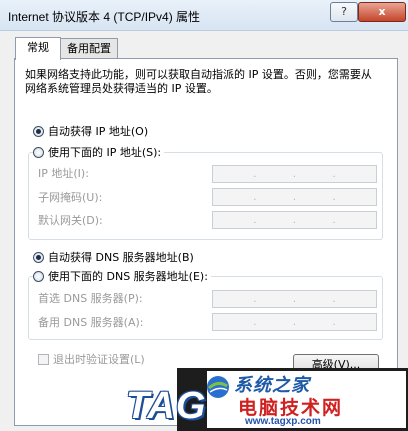 The height and width of the screenshot is (431, 408). What do you see at coordinates (204, 15) in the screenshot?
I see `title-bar: Internet 协议版本 4 (TCP/IPv4) 属性 ? x` at bounding box center [204, 15].